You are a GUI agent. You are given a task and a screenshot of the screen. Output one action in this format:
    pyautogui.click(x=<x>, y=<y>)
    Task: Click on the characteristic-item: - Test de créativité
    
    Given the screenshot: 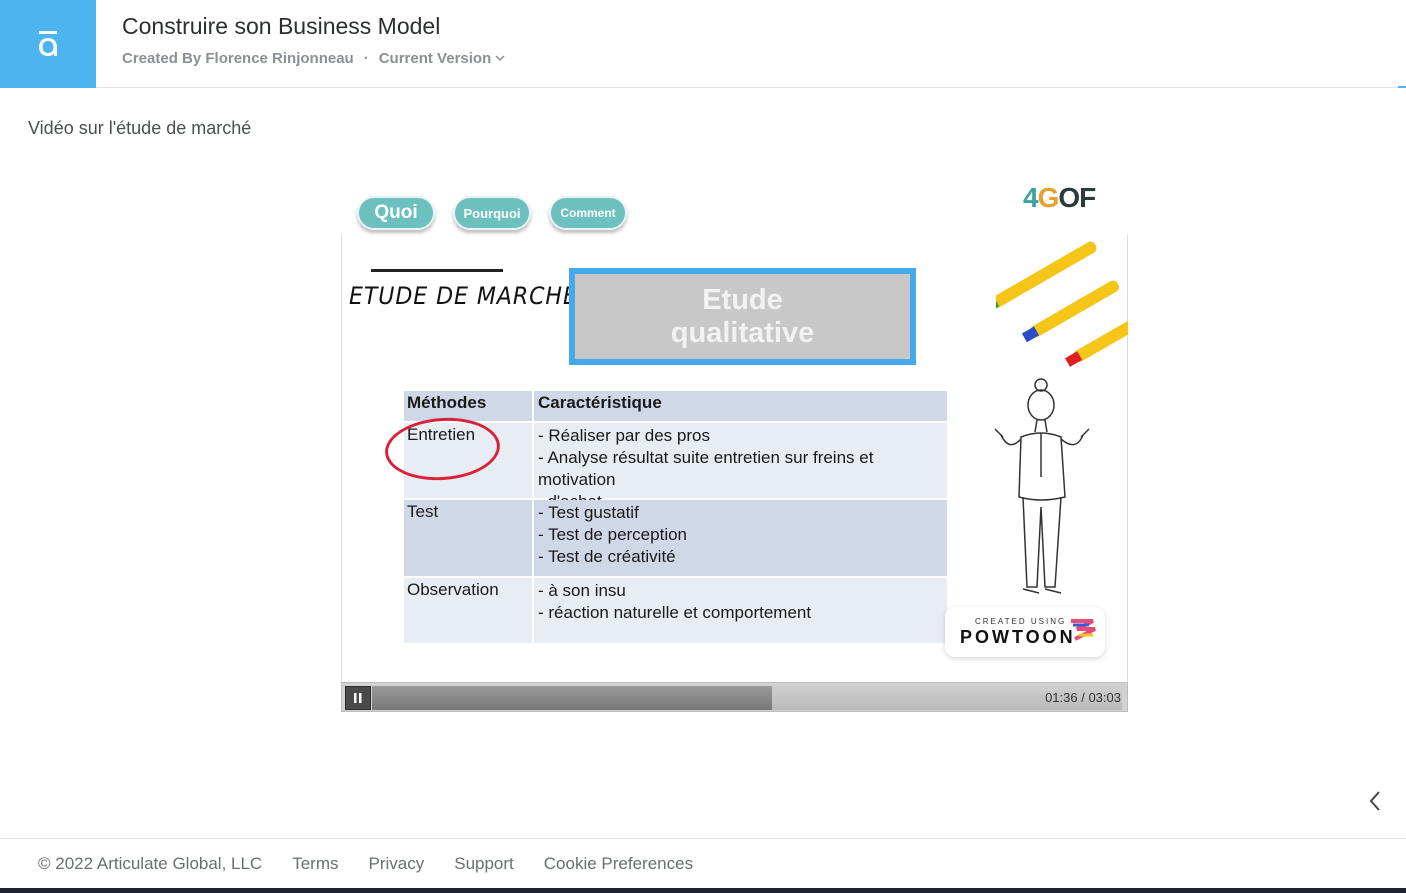 What is the action you would take?
    pyautogui.click(x=607, y=556)
    